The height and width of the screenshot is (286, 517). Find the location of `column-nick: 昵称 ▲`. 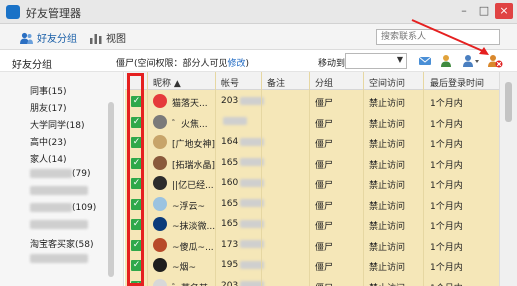

column-nick: 昵称 ▲ is located at coordinates (167, 82).